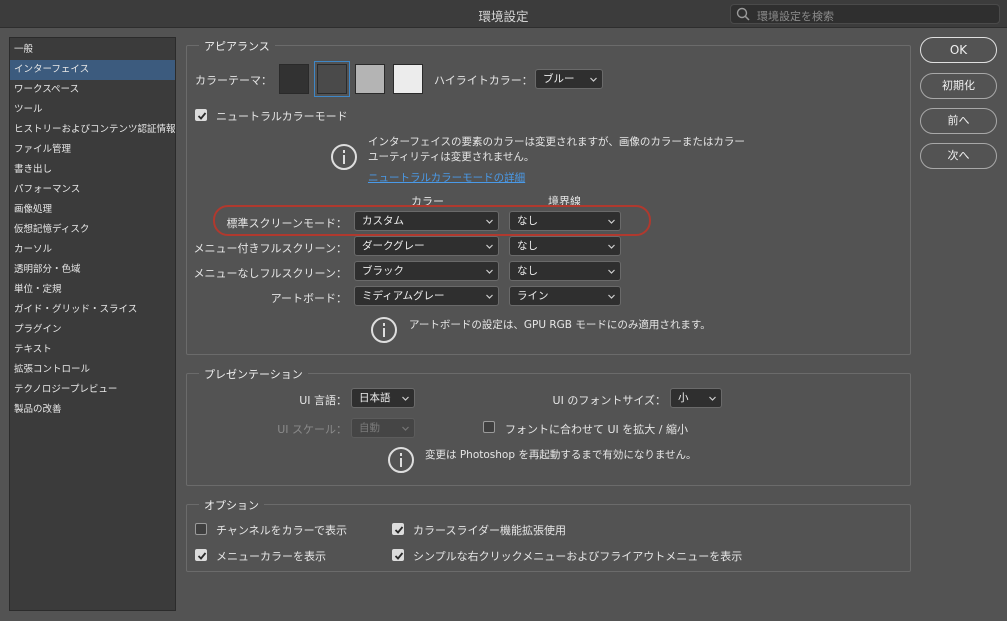 The height and width of the screenshot is (621, 1007). What do you see at coordinates (92, 230) in the screenshot?
I see `sidebar-item-scratch-disks: 仮想記憶ディスク` at bounding box center [92, 230].